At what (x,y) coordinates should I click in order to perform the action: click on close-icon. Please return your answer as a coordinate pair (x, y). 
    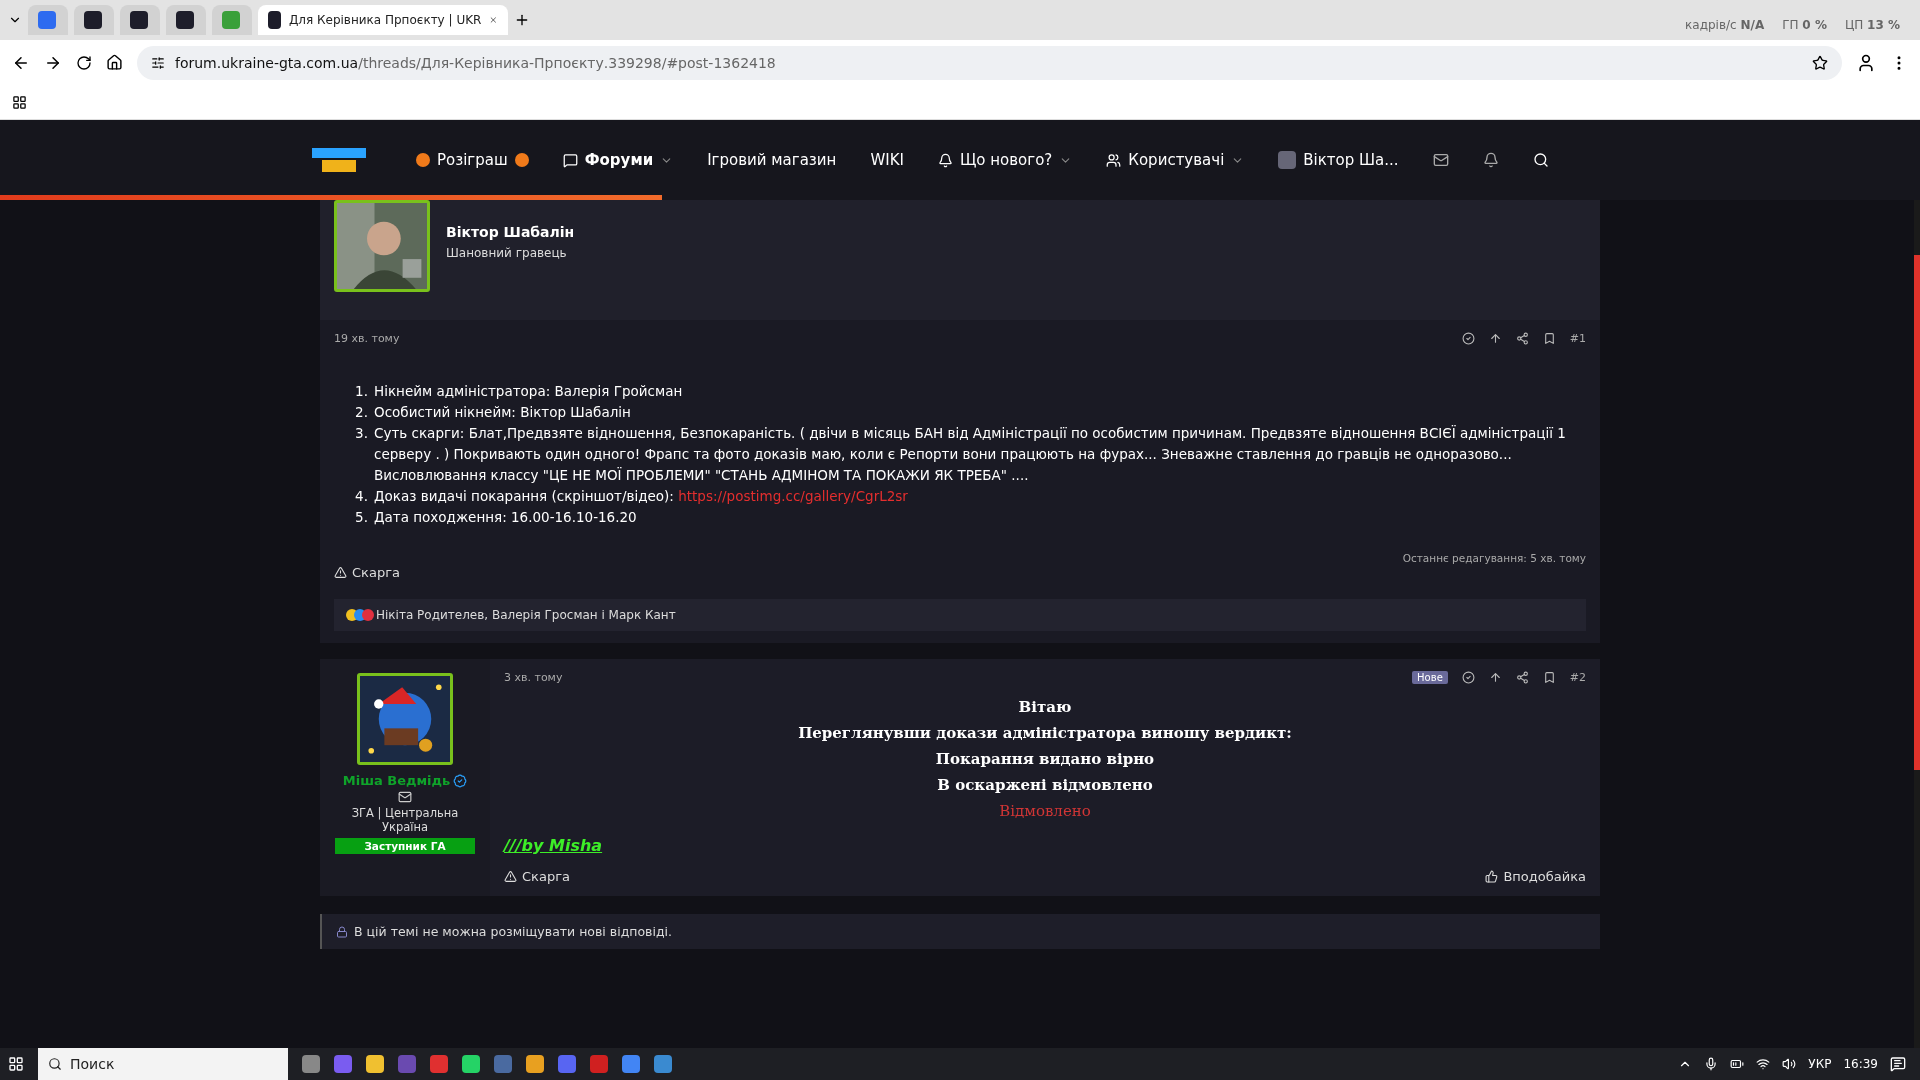
    Looking at the image, I should click on (493, 20).